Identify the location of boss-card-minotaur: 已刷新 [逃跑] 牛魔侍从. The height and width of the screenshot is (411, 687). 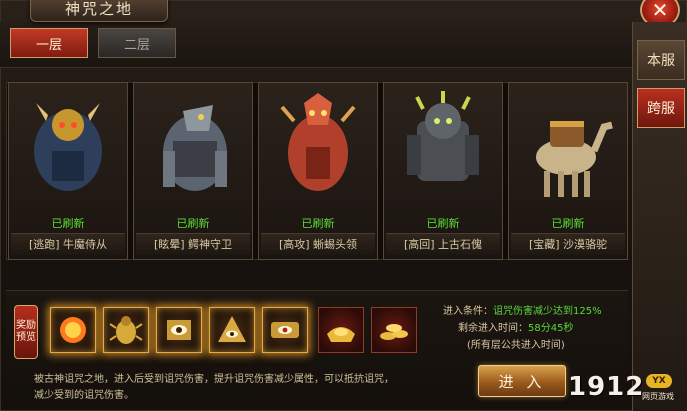
(68, 171).